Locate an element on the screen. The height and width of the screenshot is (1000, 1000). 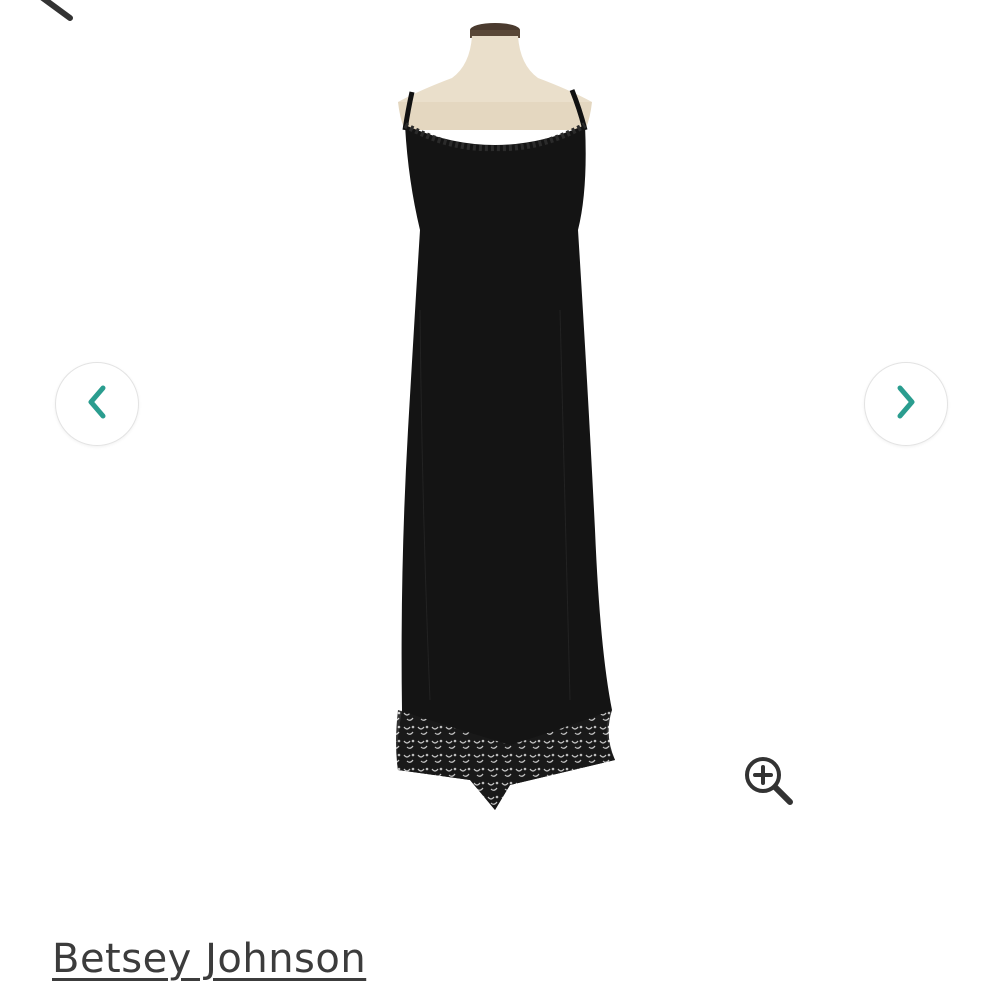
next-image-button is located at coordinates (906, 404).